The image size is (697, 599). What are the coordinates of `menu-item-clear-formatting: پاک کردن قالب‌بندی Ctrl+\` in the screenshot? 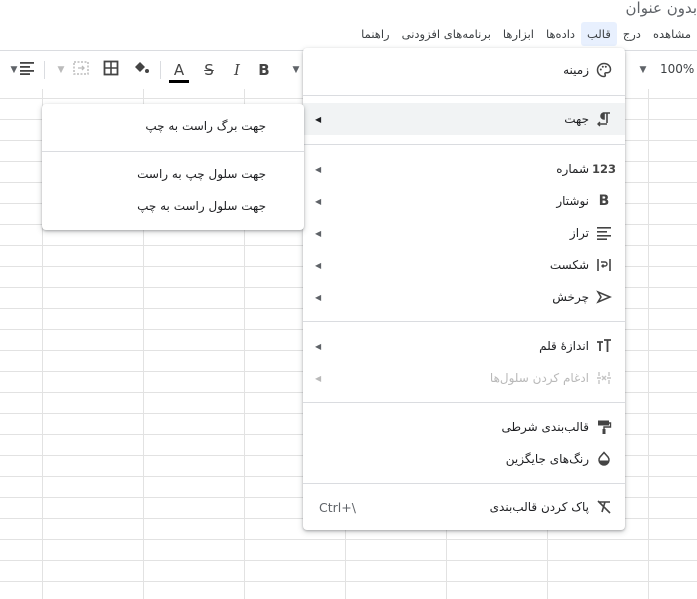 It's located at (464, 507).